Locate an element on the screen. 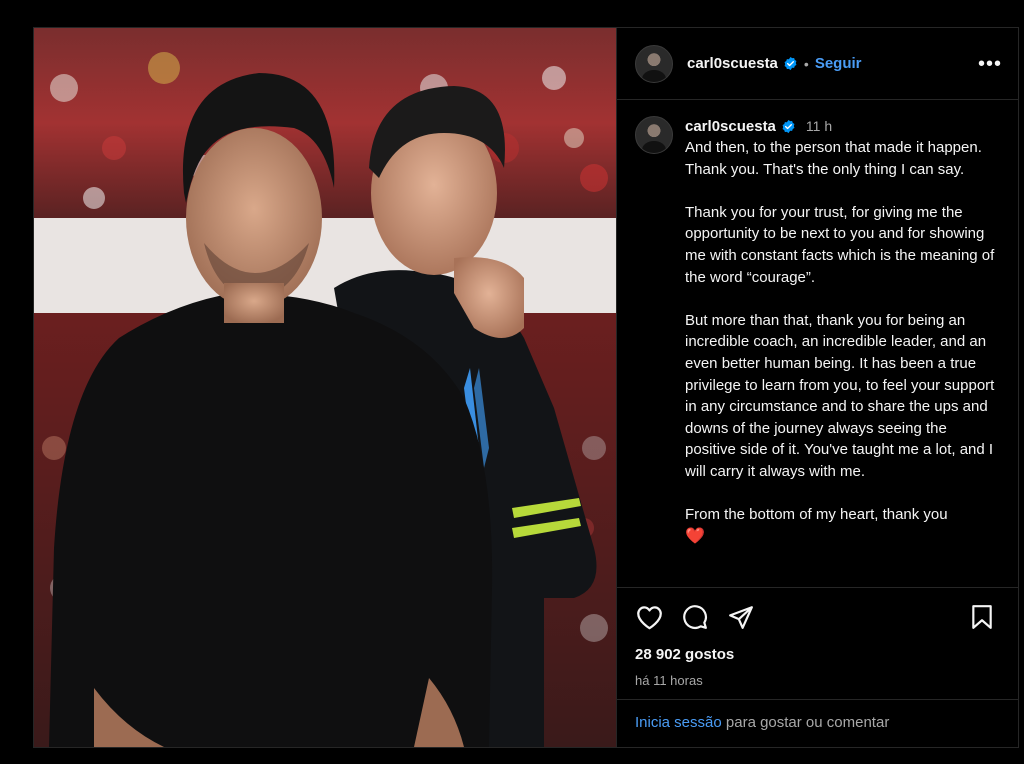  heart-icon is located at coordinates (649, 617).